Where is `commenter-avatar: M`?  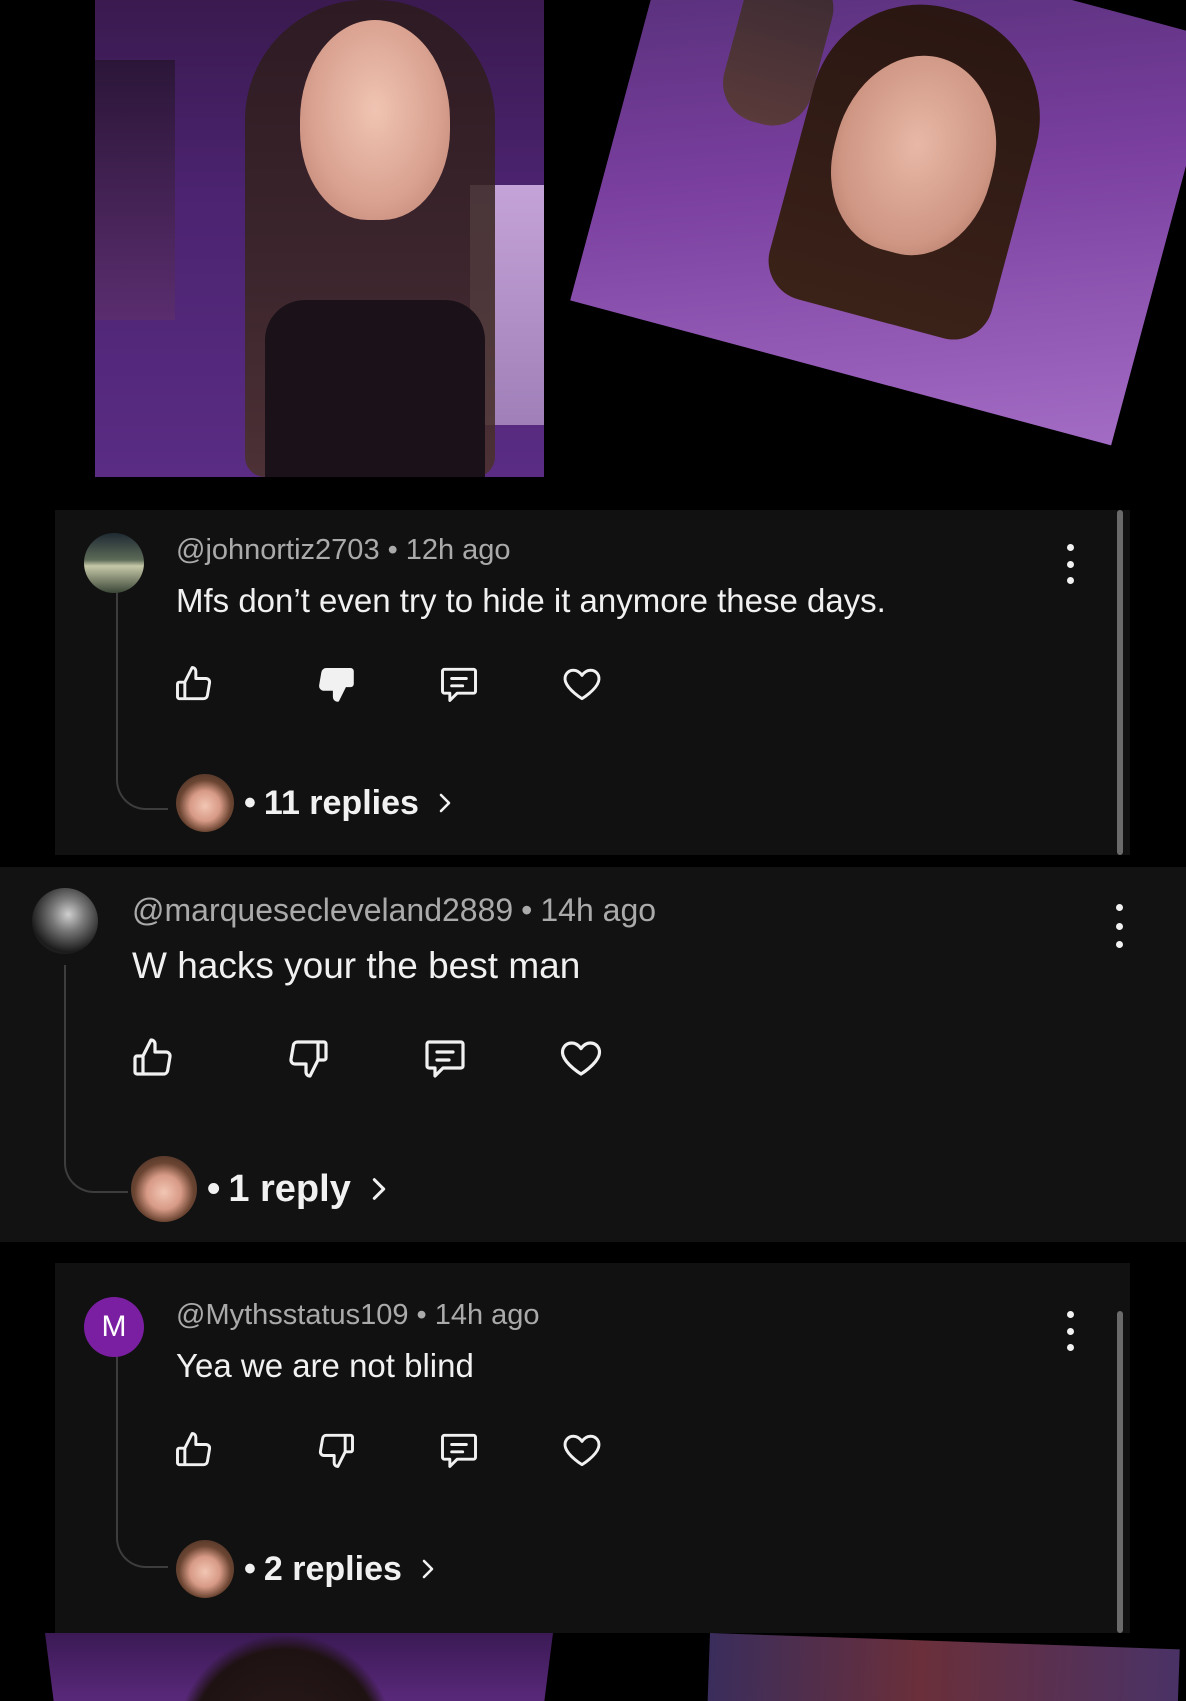 commenter-avatar: M is located at coordinates (114, 1327).